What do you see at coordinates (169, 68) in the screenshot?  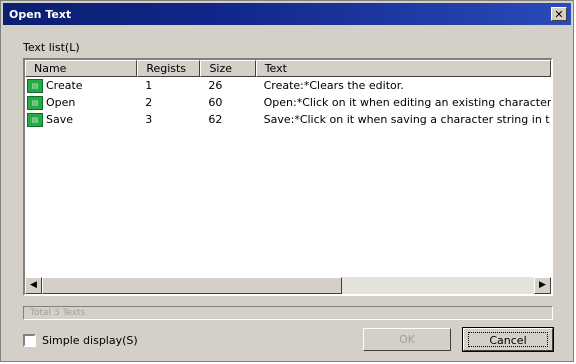 I see `column-header-regists: Regists` at bounding box center [169, 68].